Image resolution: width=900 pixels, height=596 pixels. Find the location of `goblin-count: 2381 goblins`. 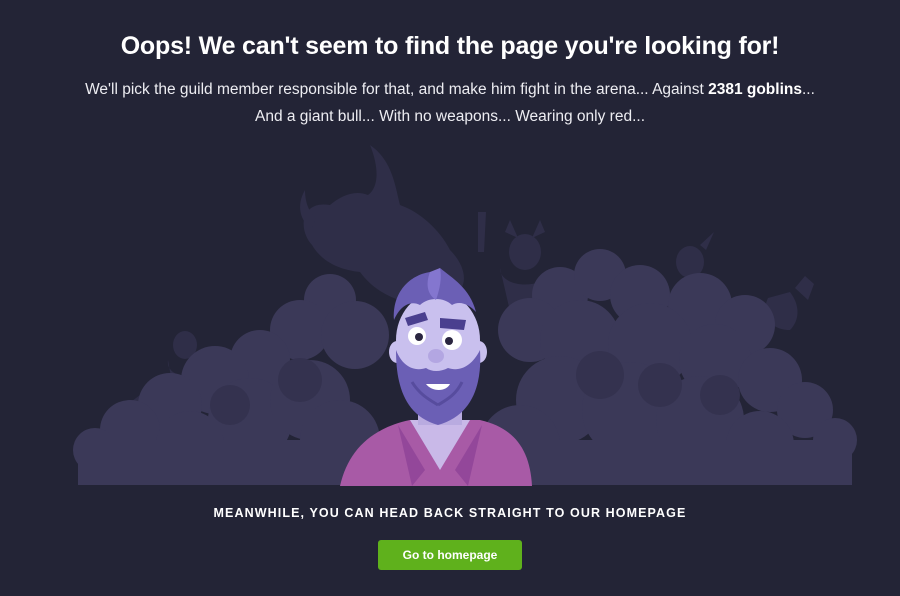

goblin-count: 2381 goblins is located at coordinates (755, 89).